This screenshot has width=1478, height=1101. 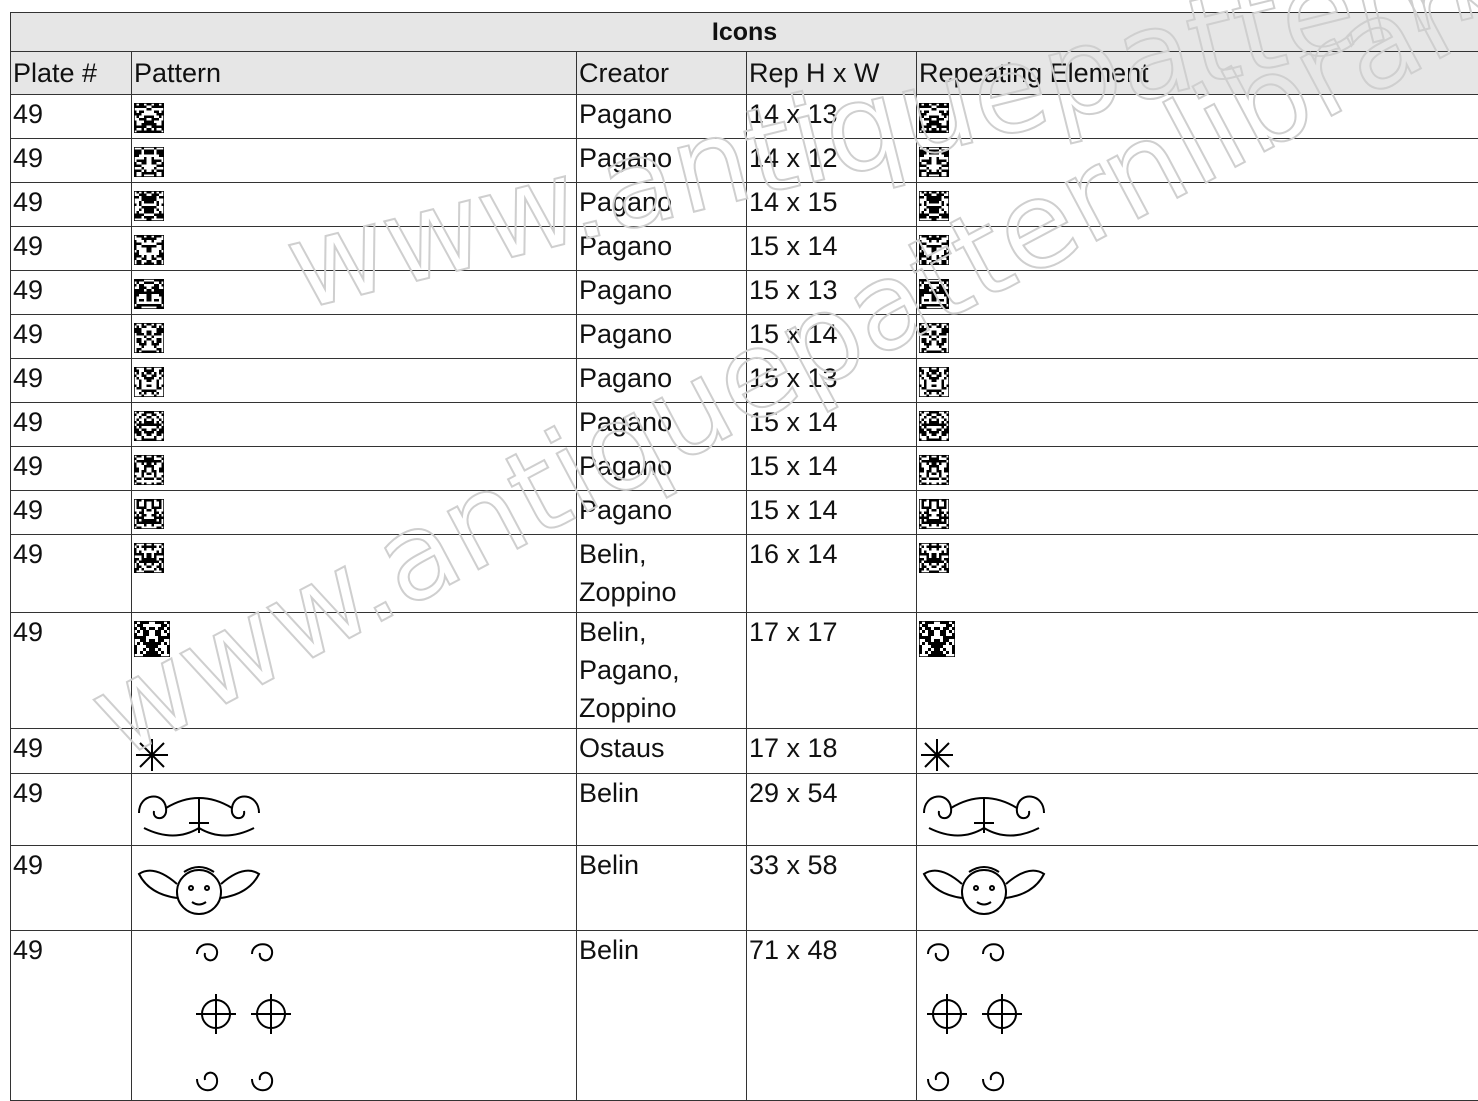 I want to click on animal-pair-motif-icon, so click(x=1197, y=639).